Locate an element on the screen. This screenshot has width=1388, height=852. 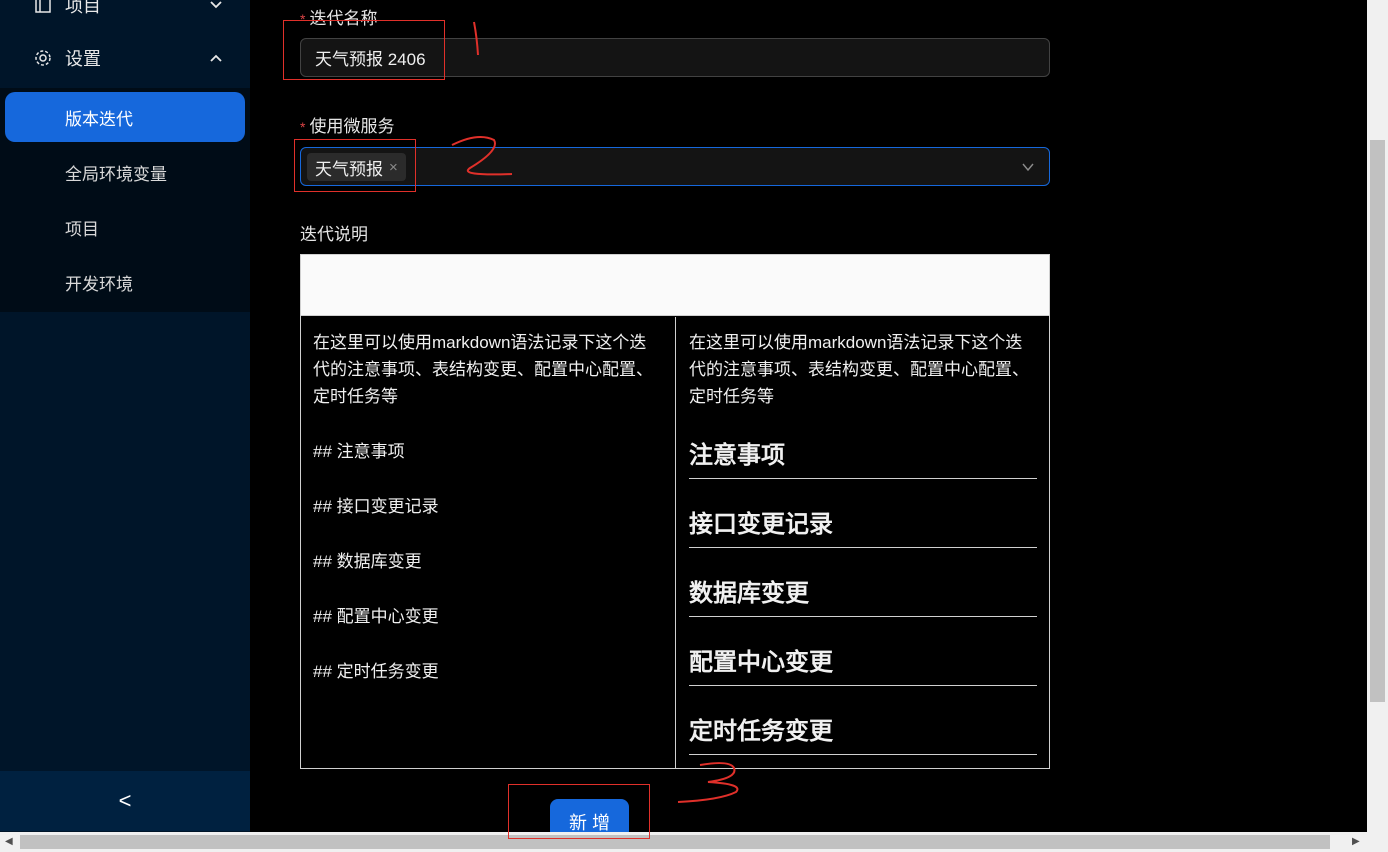
sidebar-item-global-env: 全局环境变量 is located at coordinates (125, 172).